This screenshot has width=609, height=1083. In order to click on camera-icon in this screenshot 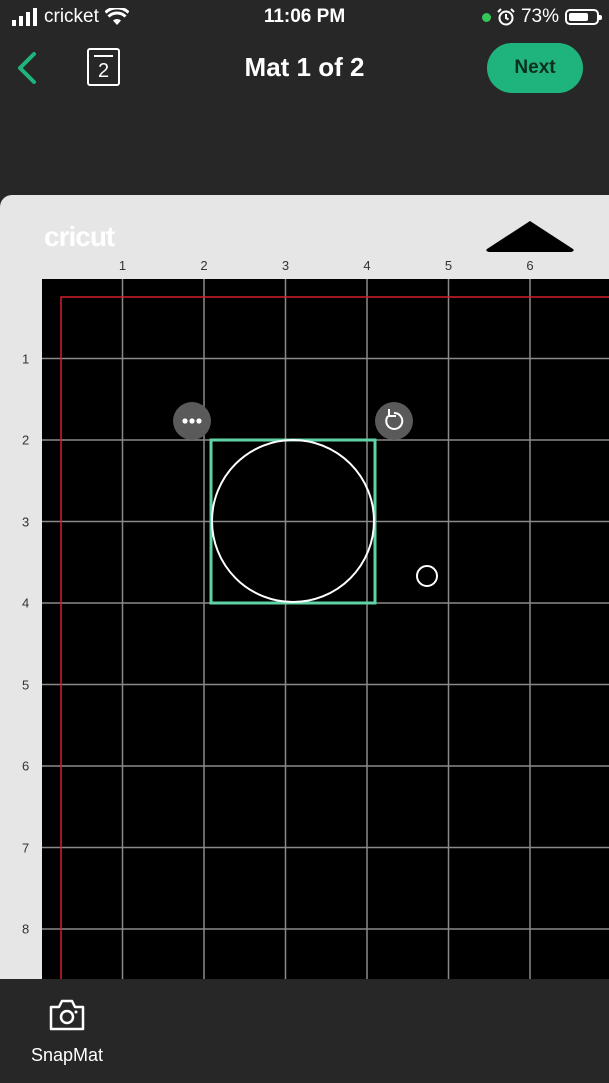, I will do `click(67, 1015)`.